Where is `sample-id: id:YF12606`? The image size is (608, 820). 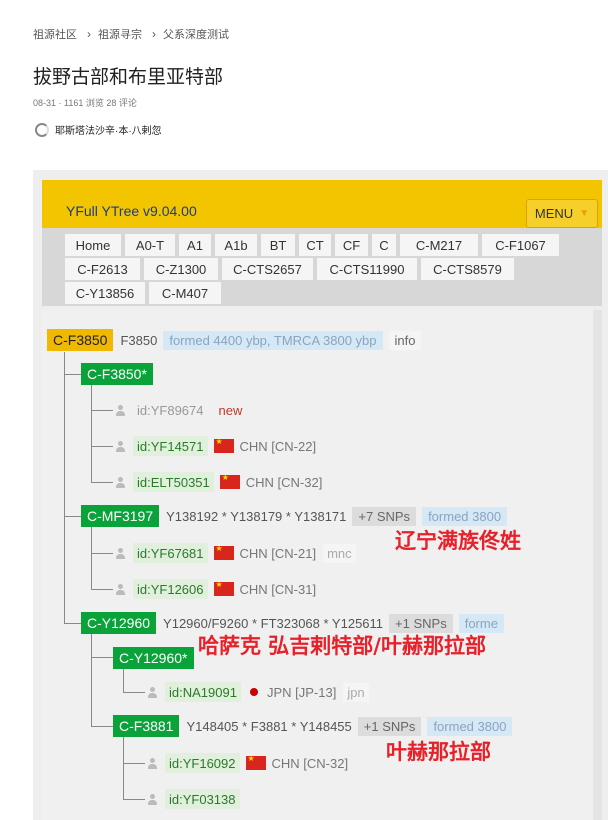
sample-id: id:YF12606 is located at coordinates (170, 589).